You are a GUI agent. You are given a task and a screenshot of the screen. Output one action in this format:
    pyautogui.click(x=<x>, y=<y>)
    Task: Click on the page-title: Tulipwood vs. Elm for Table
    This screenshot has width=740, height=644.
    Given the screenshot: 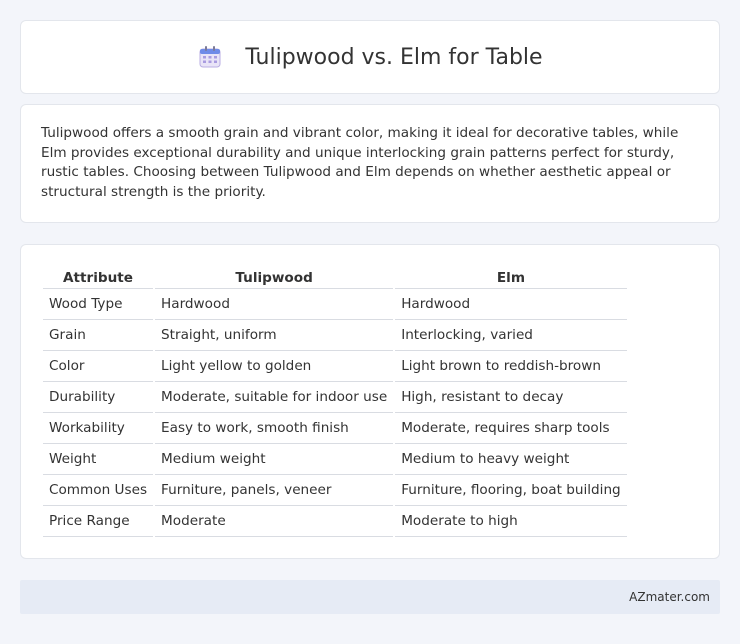 What is the action you would take?
    pyautogui.click(x=394, y=57)
    